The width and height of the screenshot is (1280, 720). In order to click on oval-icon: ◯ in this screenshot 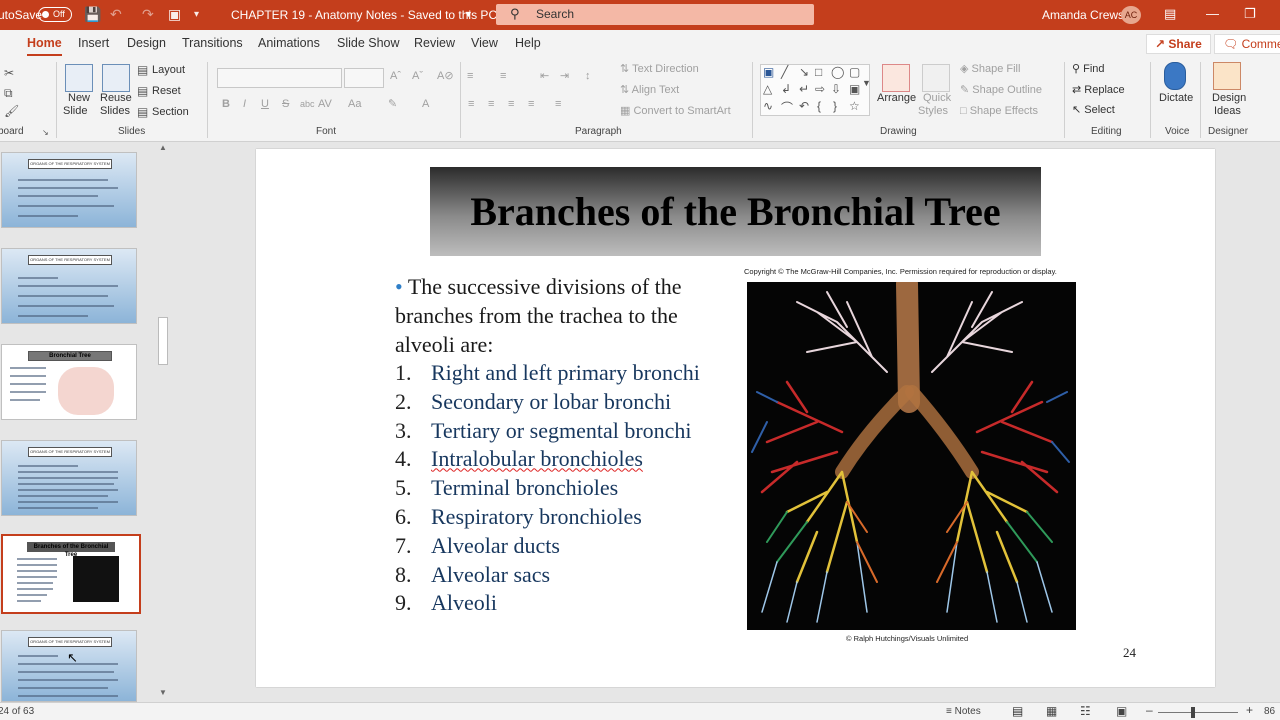, I will do `click(837, 72)`.